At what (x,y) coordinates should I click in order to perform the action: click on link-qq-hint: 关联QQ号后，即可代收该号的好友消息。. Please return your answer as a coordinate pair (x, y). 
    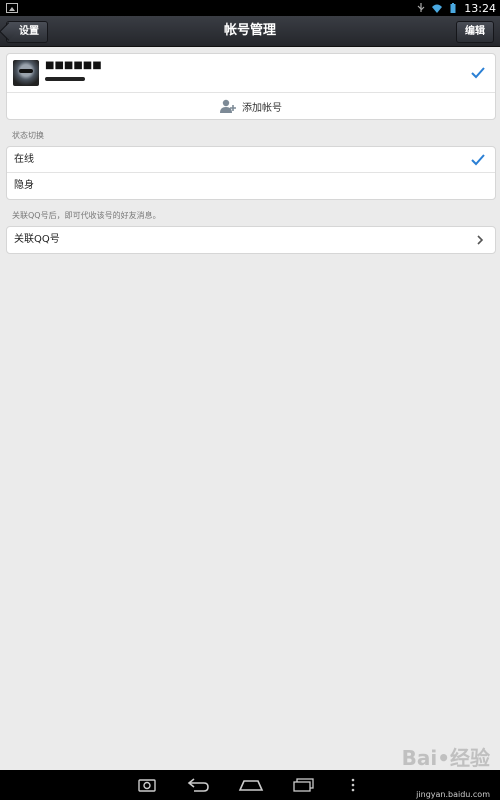
    Looking at the image, I should click on (86, 215).